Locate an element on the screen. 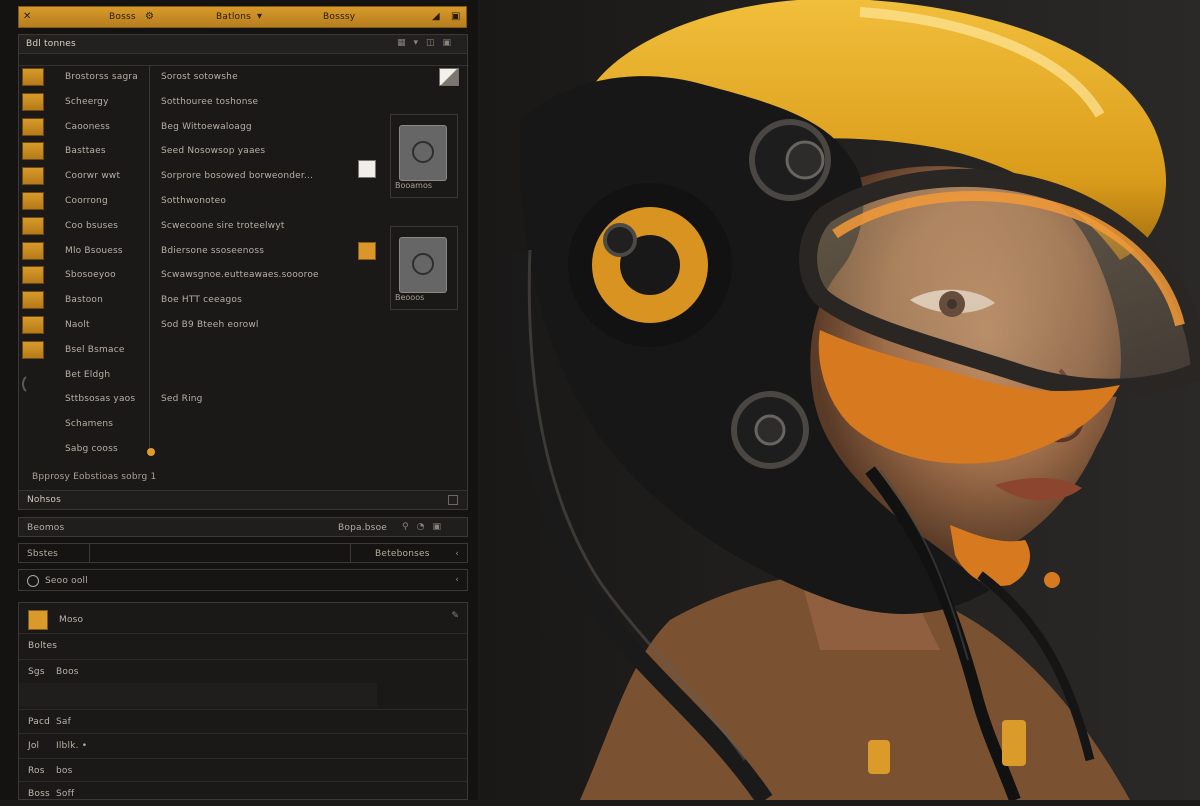 The height and width of the screenshot is (806, 1200). list-item: Schamens is located at coordinates (244, 424).